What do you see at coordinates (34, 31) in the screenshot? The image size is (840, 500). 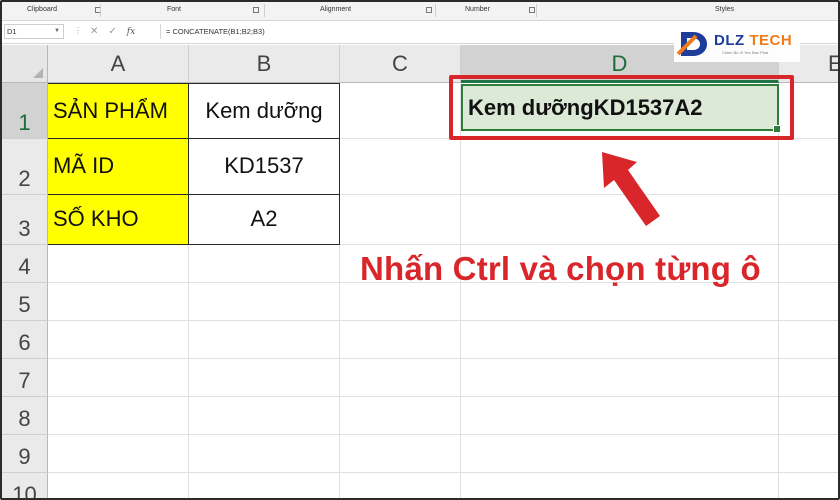 I see `name-box: D1 ▼` at bounding box center [34, 31].